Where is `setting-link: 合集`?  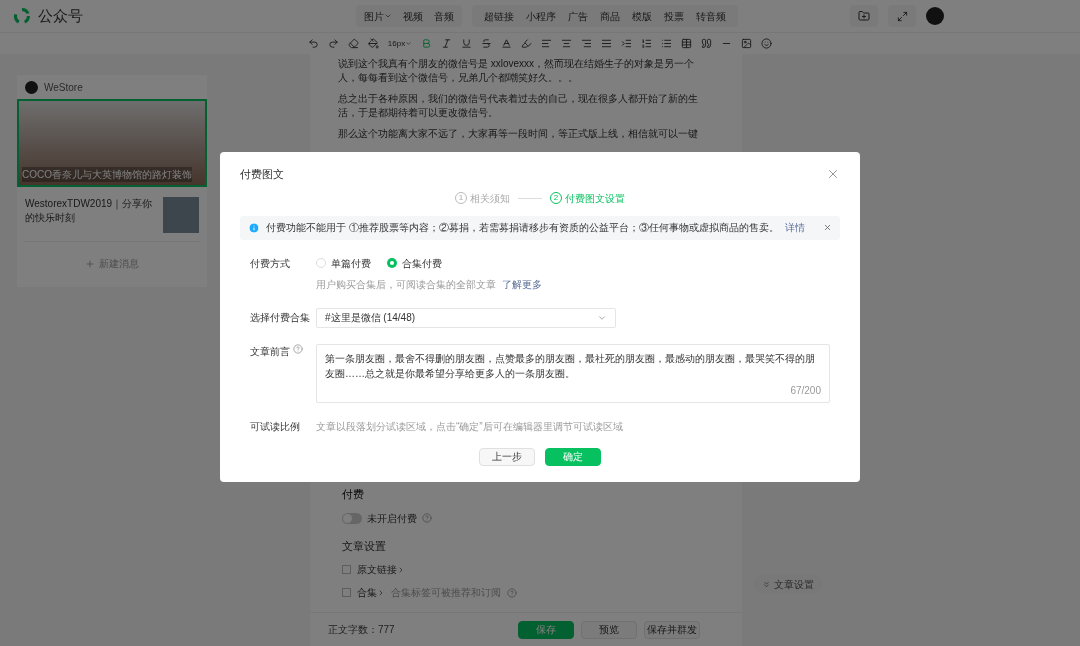 setting-link: 合集 is located at coordinates (371, 592).